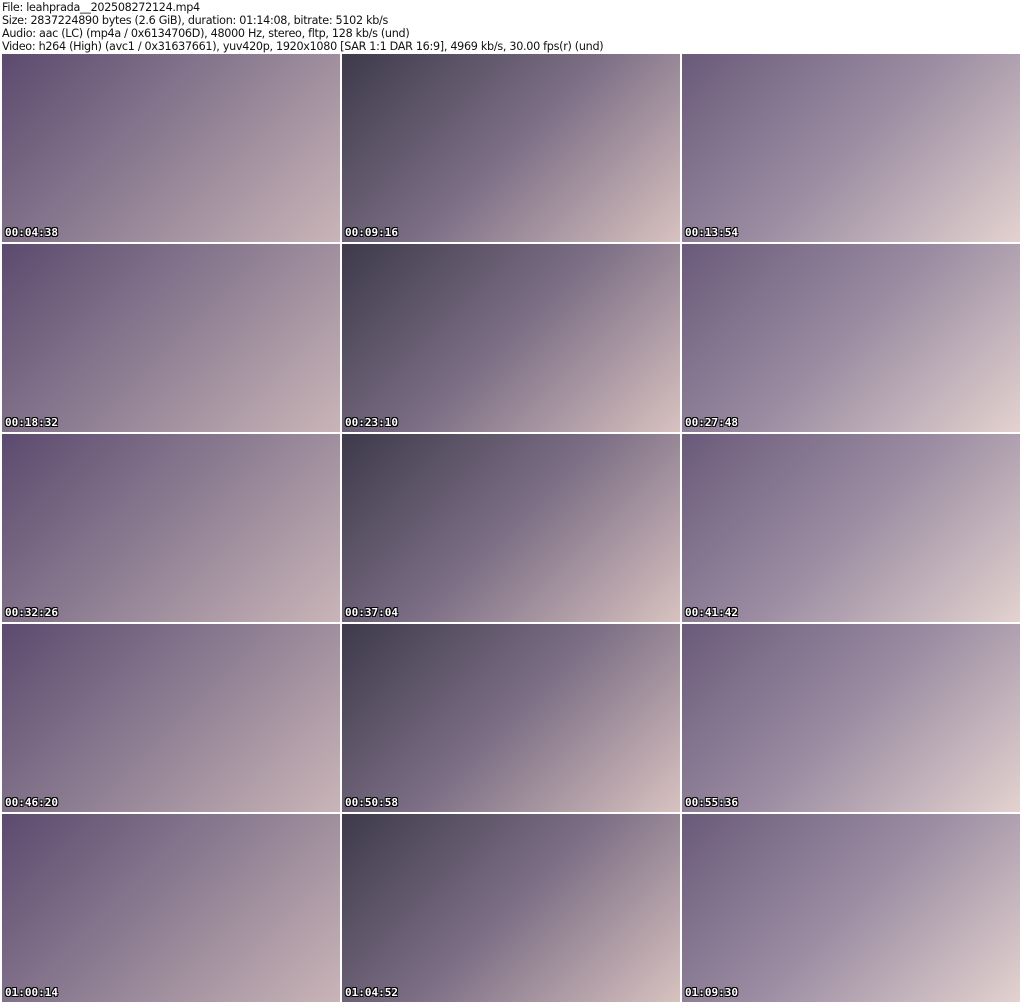 Image resolution: width=1024 pixels, height=1003 pixels. What do you see at coordinates (851, 338) in the screenshot?
I see `video-thumbnail: 00:27:48` at bounding box center [851, 338].